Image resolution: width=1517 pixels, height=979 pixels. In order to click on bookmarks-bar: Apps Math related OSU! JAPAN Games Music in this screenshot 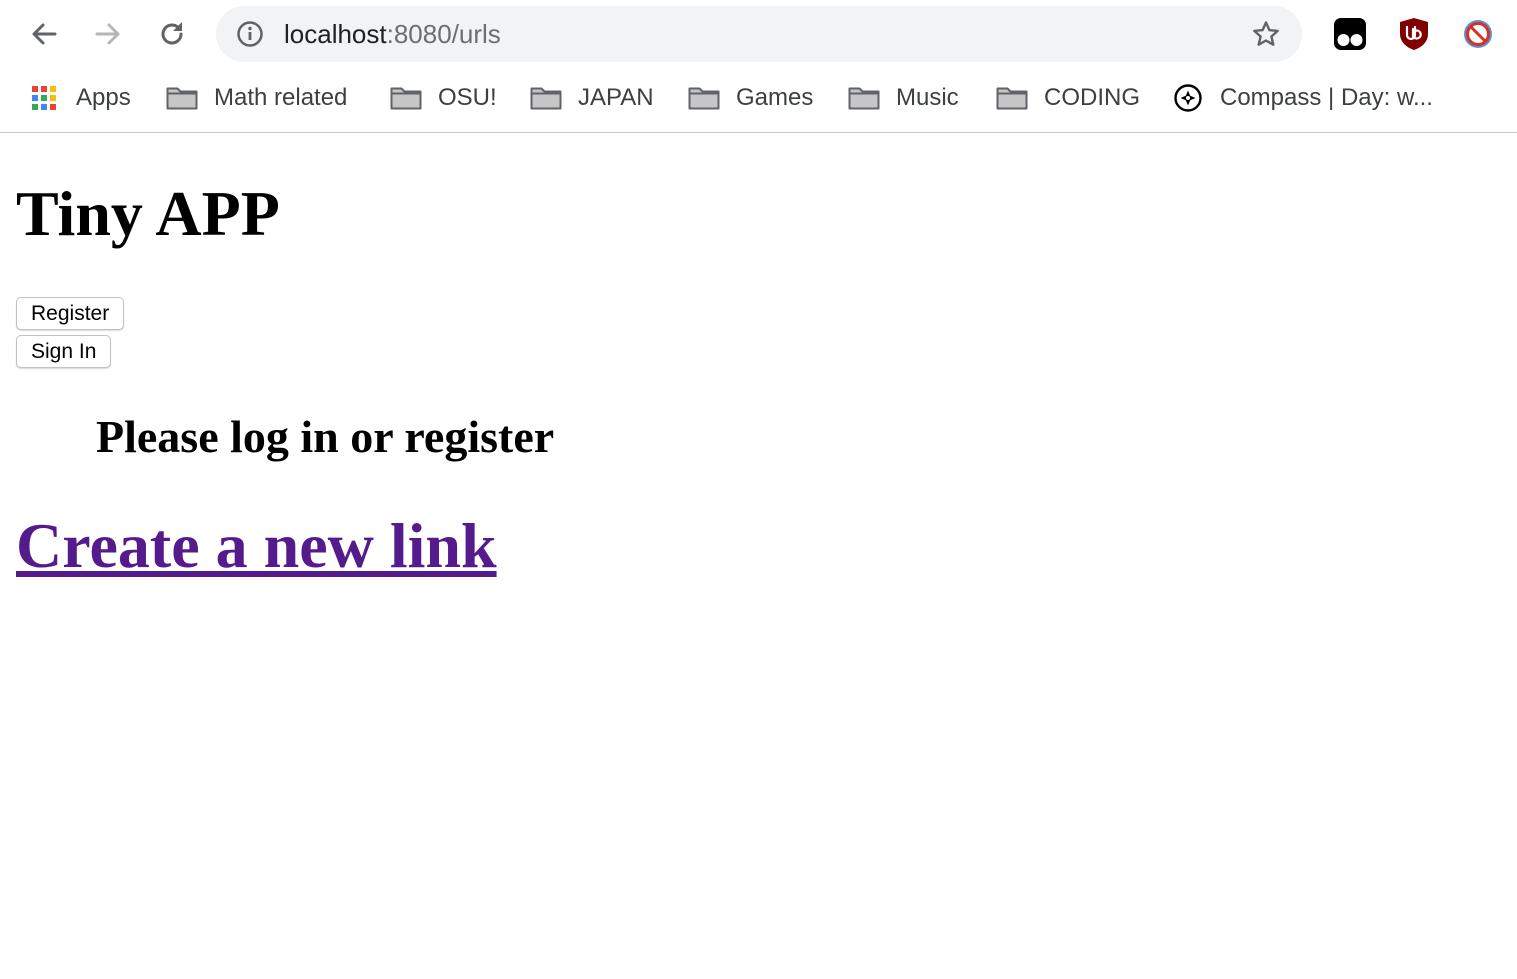, I will do `click(758, 100)`.